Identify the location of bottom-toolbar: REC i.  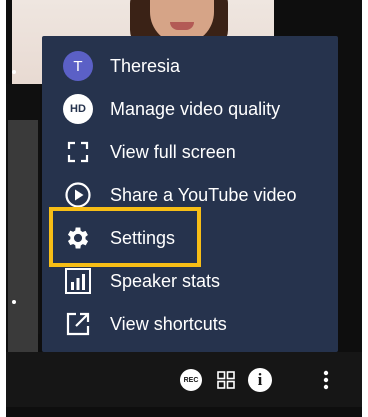
(184, 379).